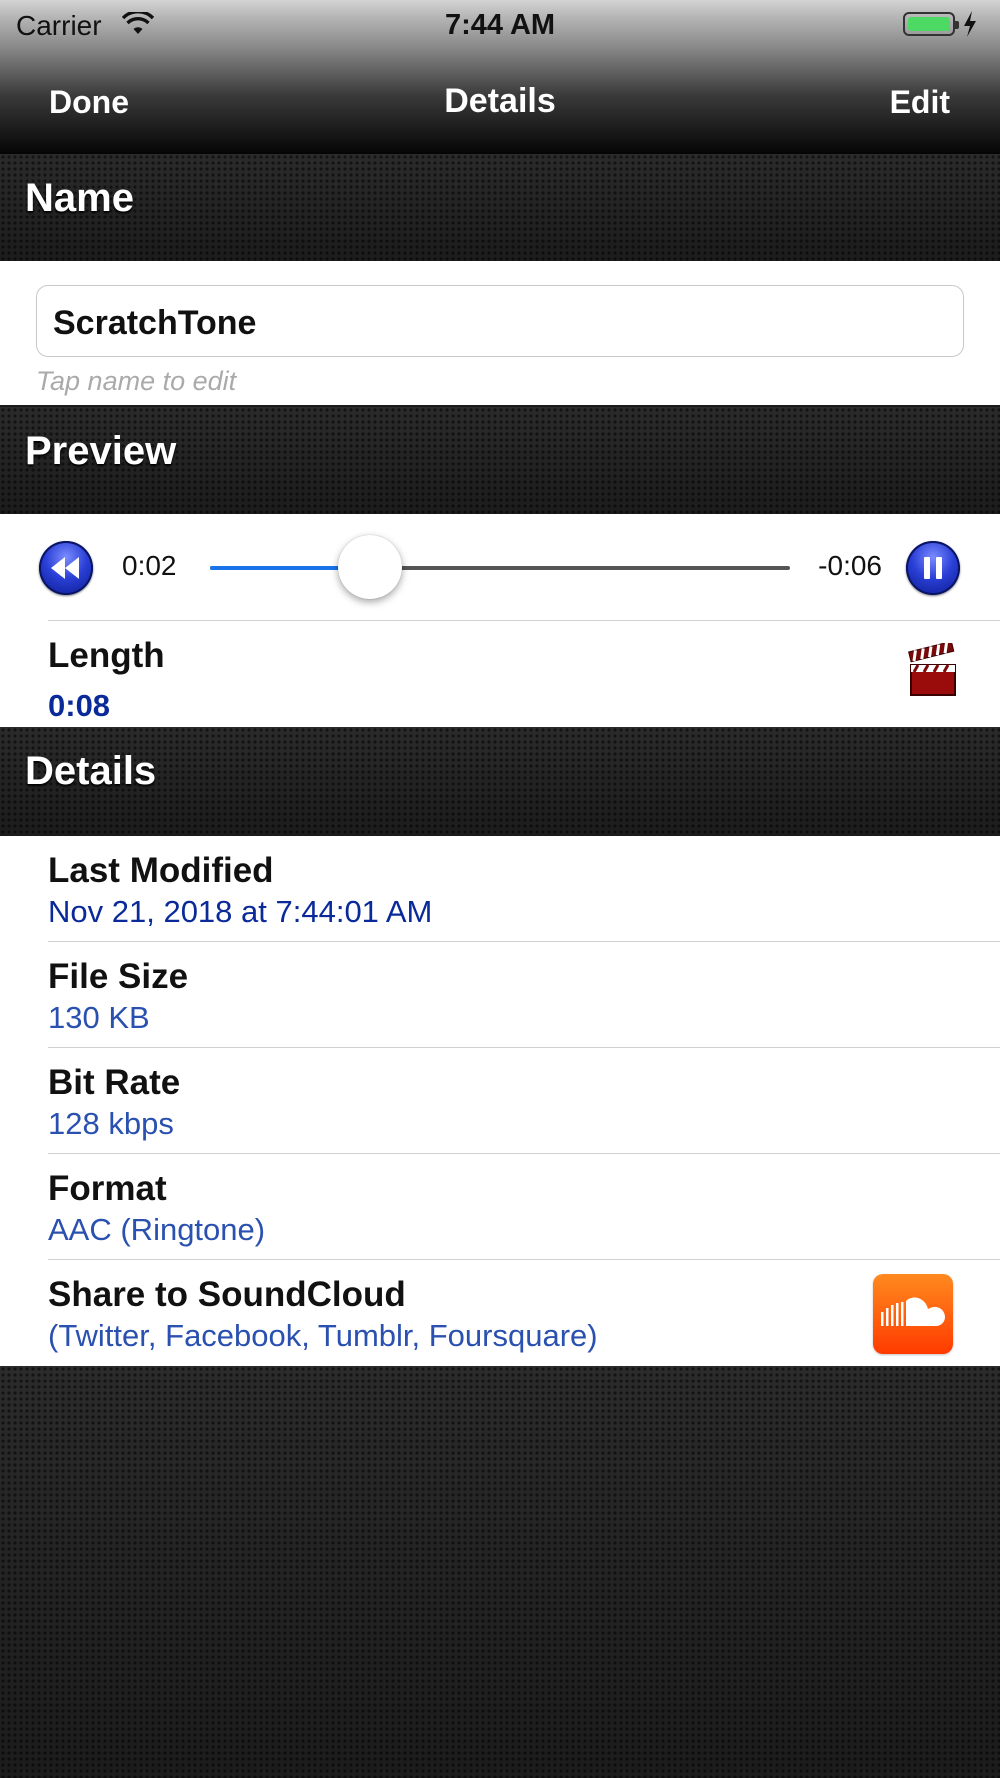  What do you see at coordinates (913, 1314) in the screenshot?
I see `soundcloud-icon` at bounding box center [913, 1314].